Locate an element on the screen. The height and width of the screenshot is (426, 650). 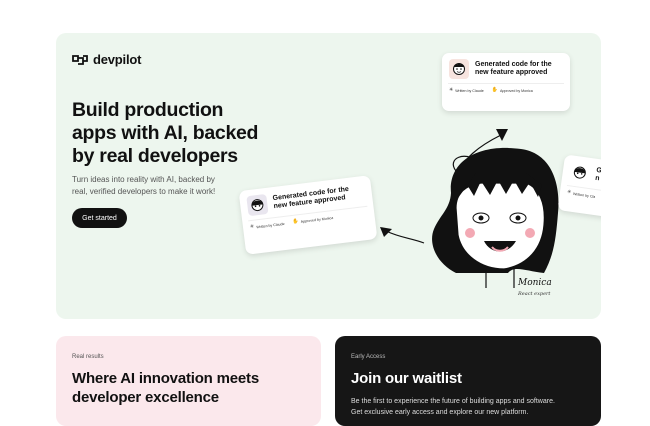
card-title-line: Generated code for the is located at coordinates (513, 64).